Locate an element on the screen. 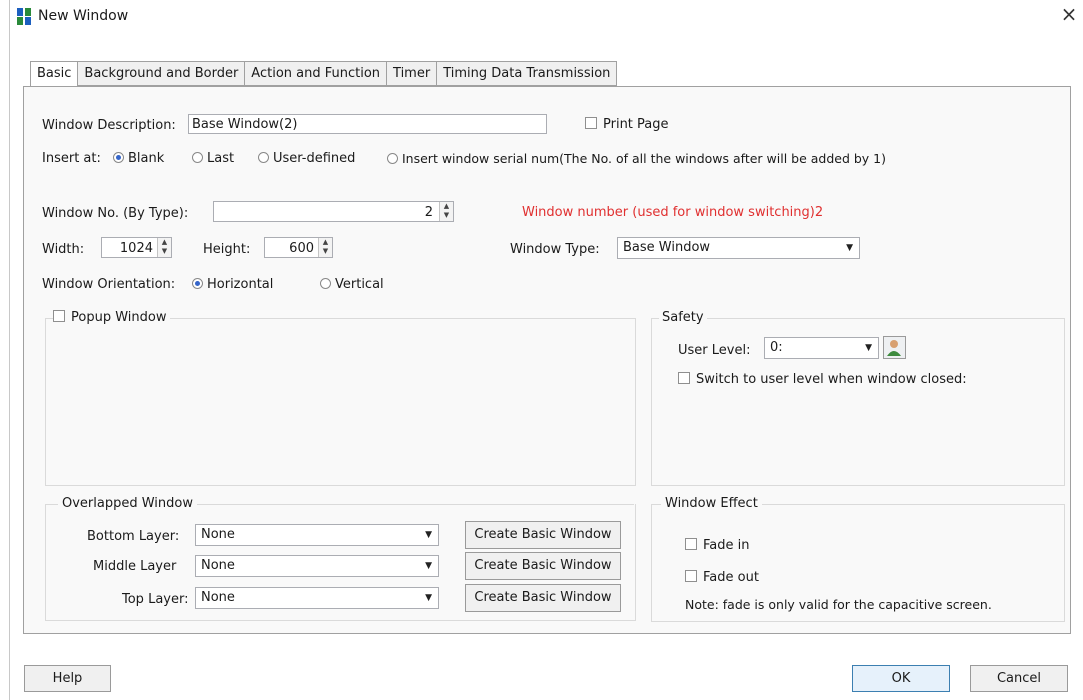 The image size is (1083, 700). insert-last-radio: Last is located at coordinates (213, 158).